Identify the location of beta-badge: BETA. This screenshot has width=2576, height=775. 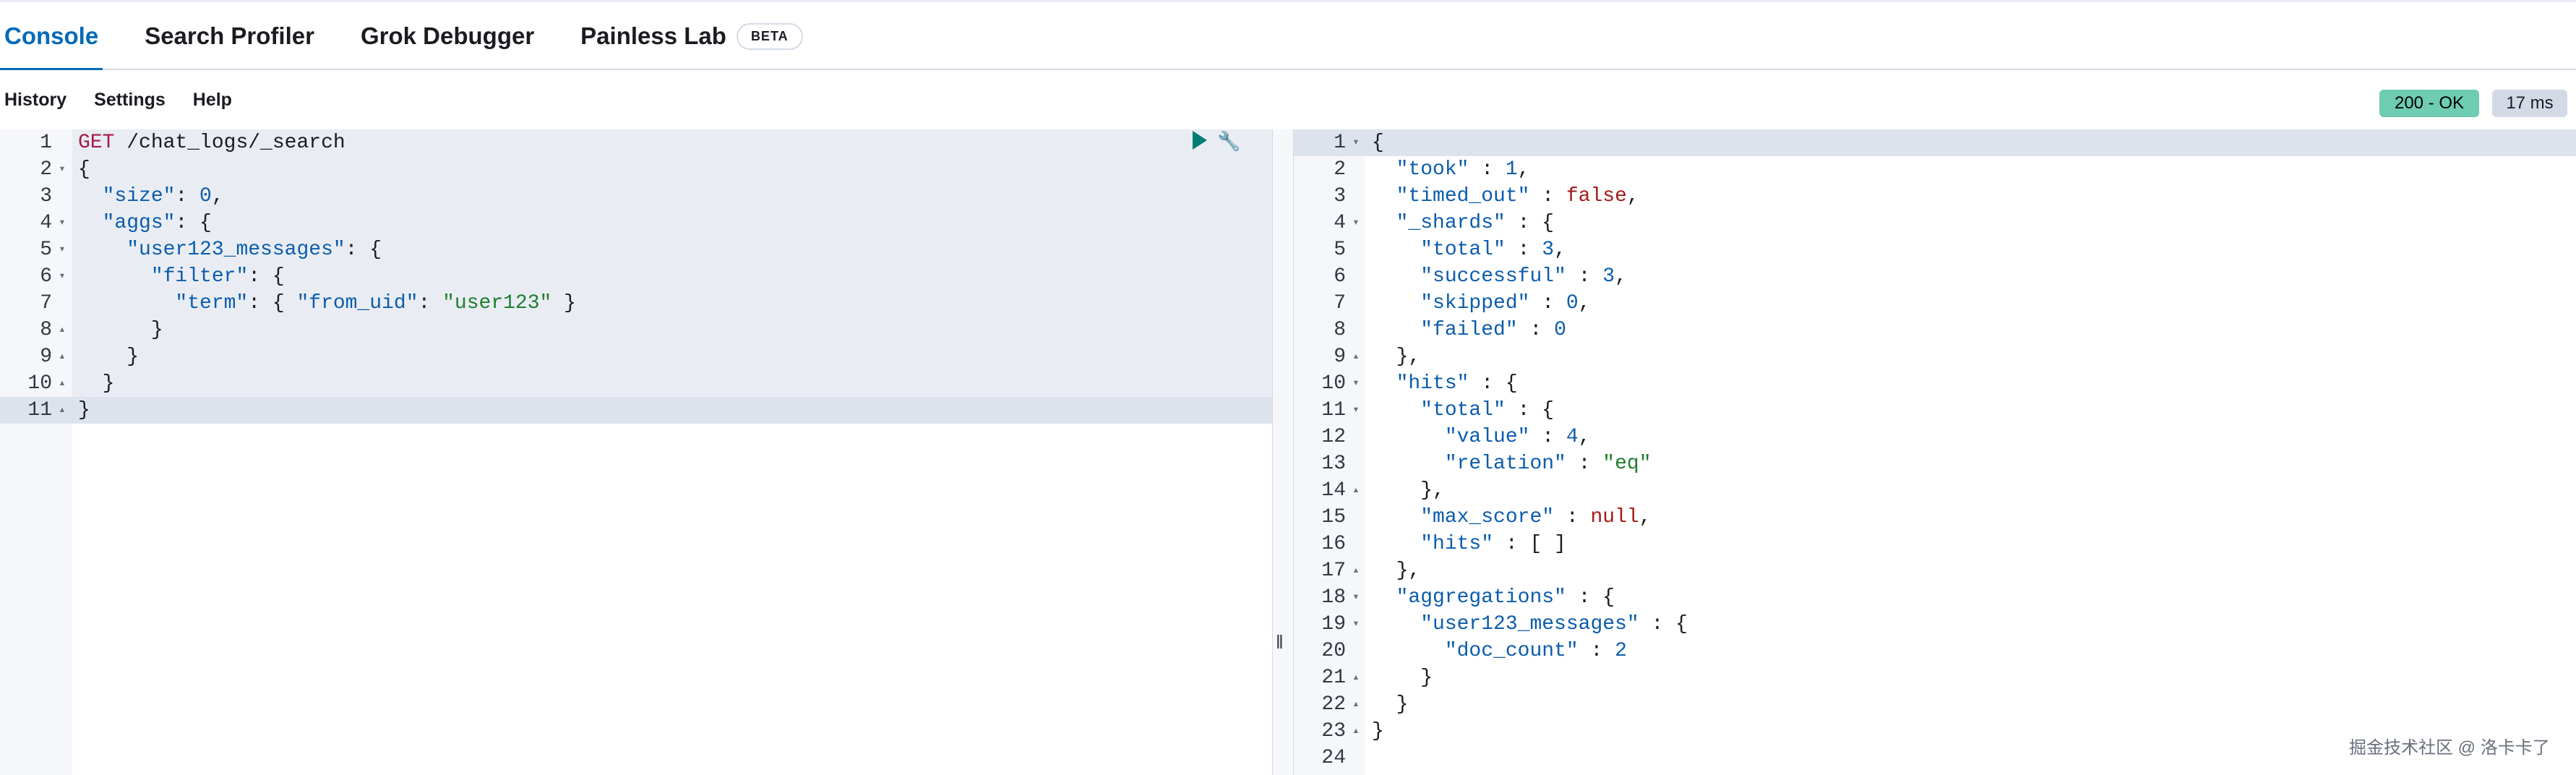
(770, 36).